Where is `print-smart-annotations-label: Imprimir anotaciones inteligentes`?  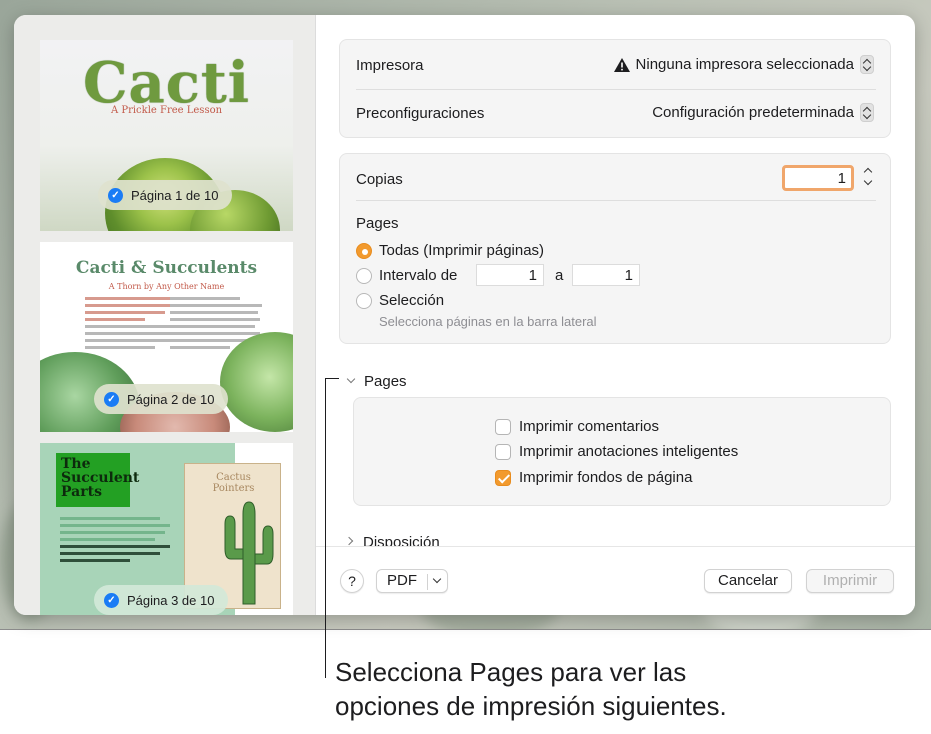
print-smart-annotations-label: Imprimir anotaciones inteligentes is located at coordinates (628, 451).